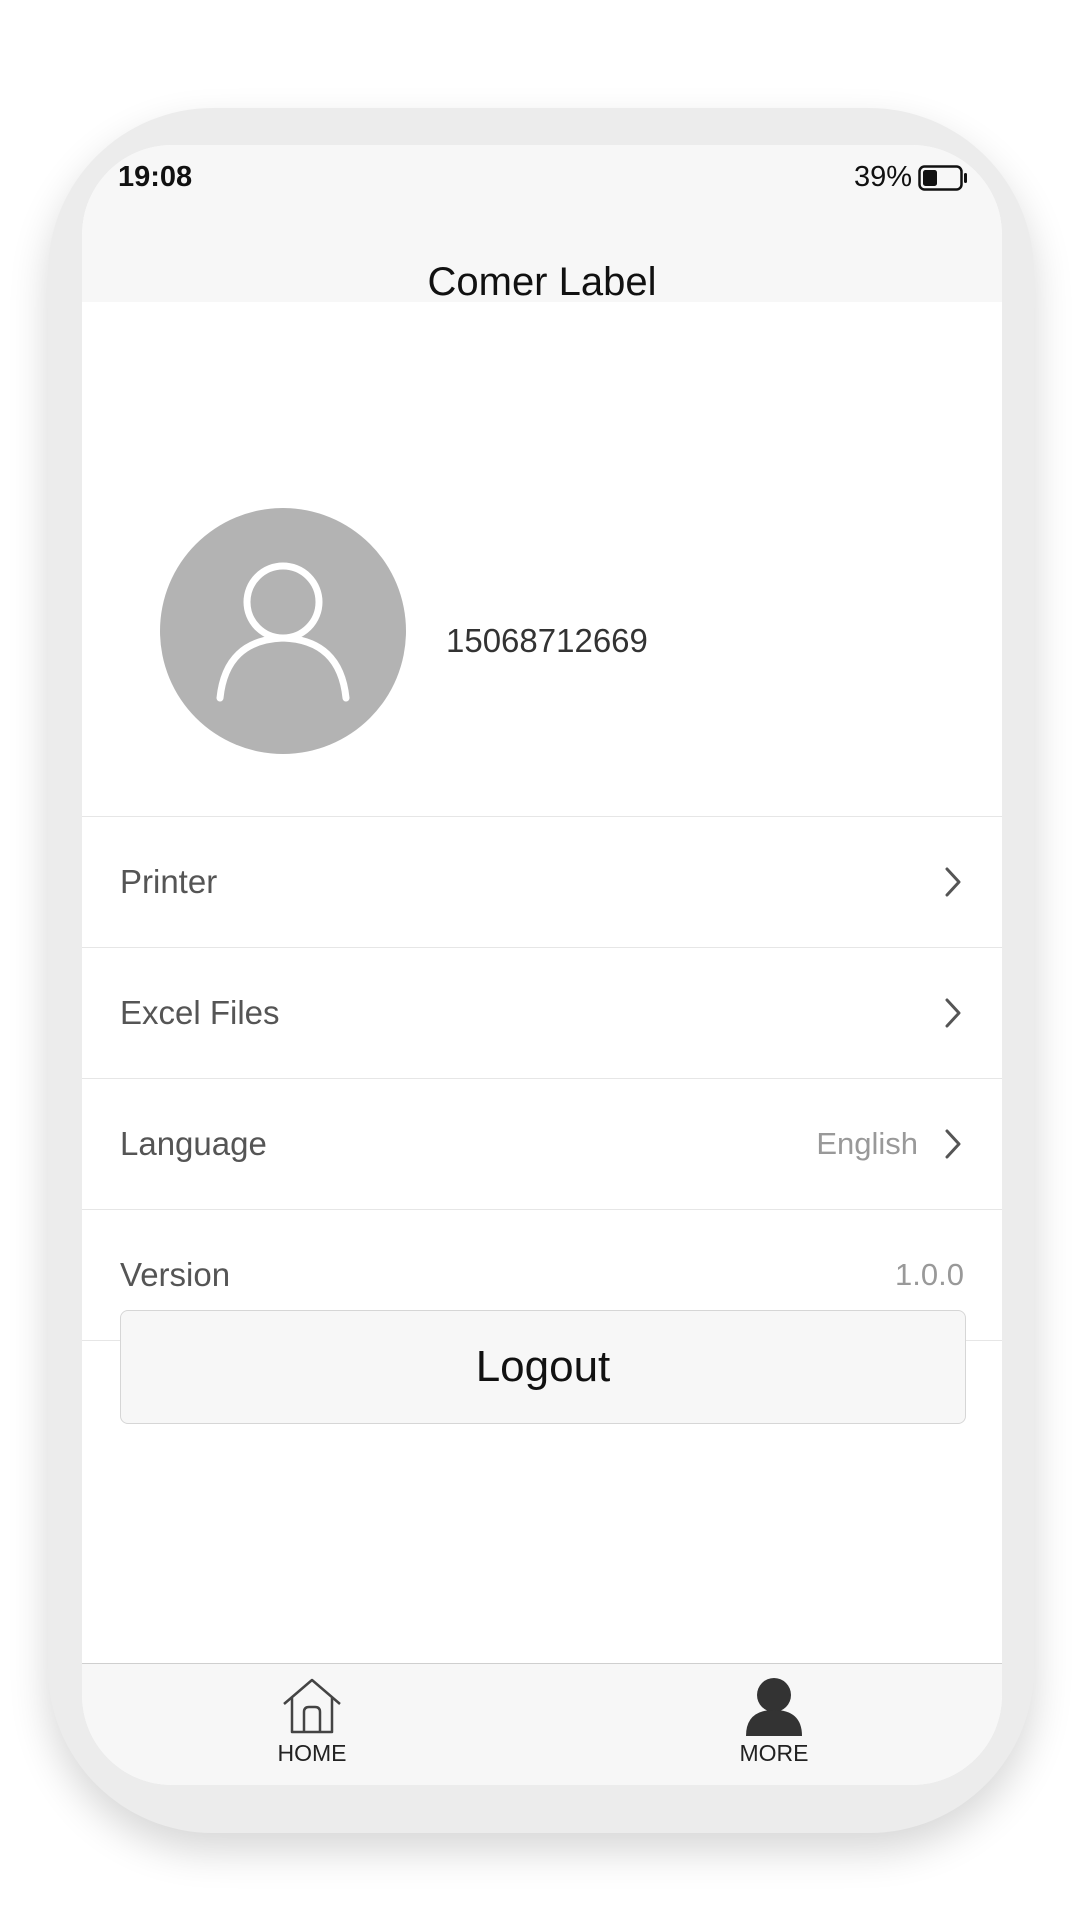 The image size is (1080, 1920). Describe the element at coordinates (542, 882) in the screenshot. I see `menu-item-printer: Printer` at that location.